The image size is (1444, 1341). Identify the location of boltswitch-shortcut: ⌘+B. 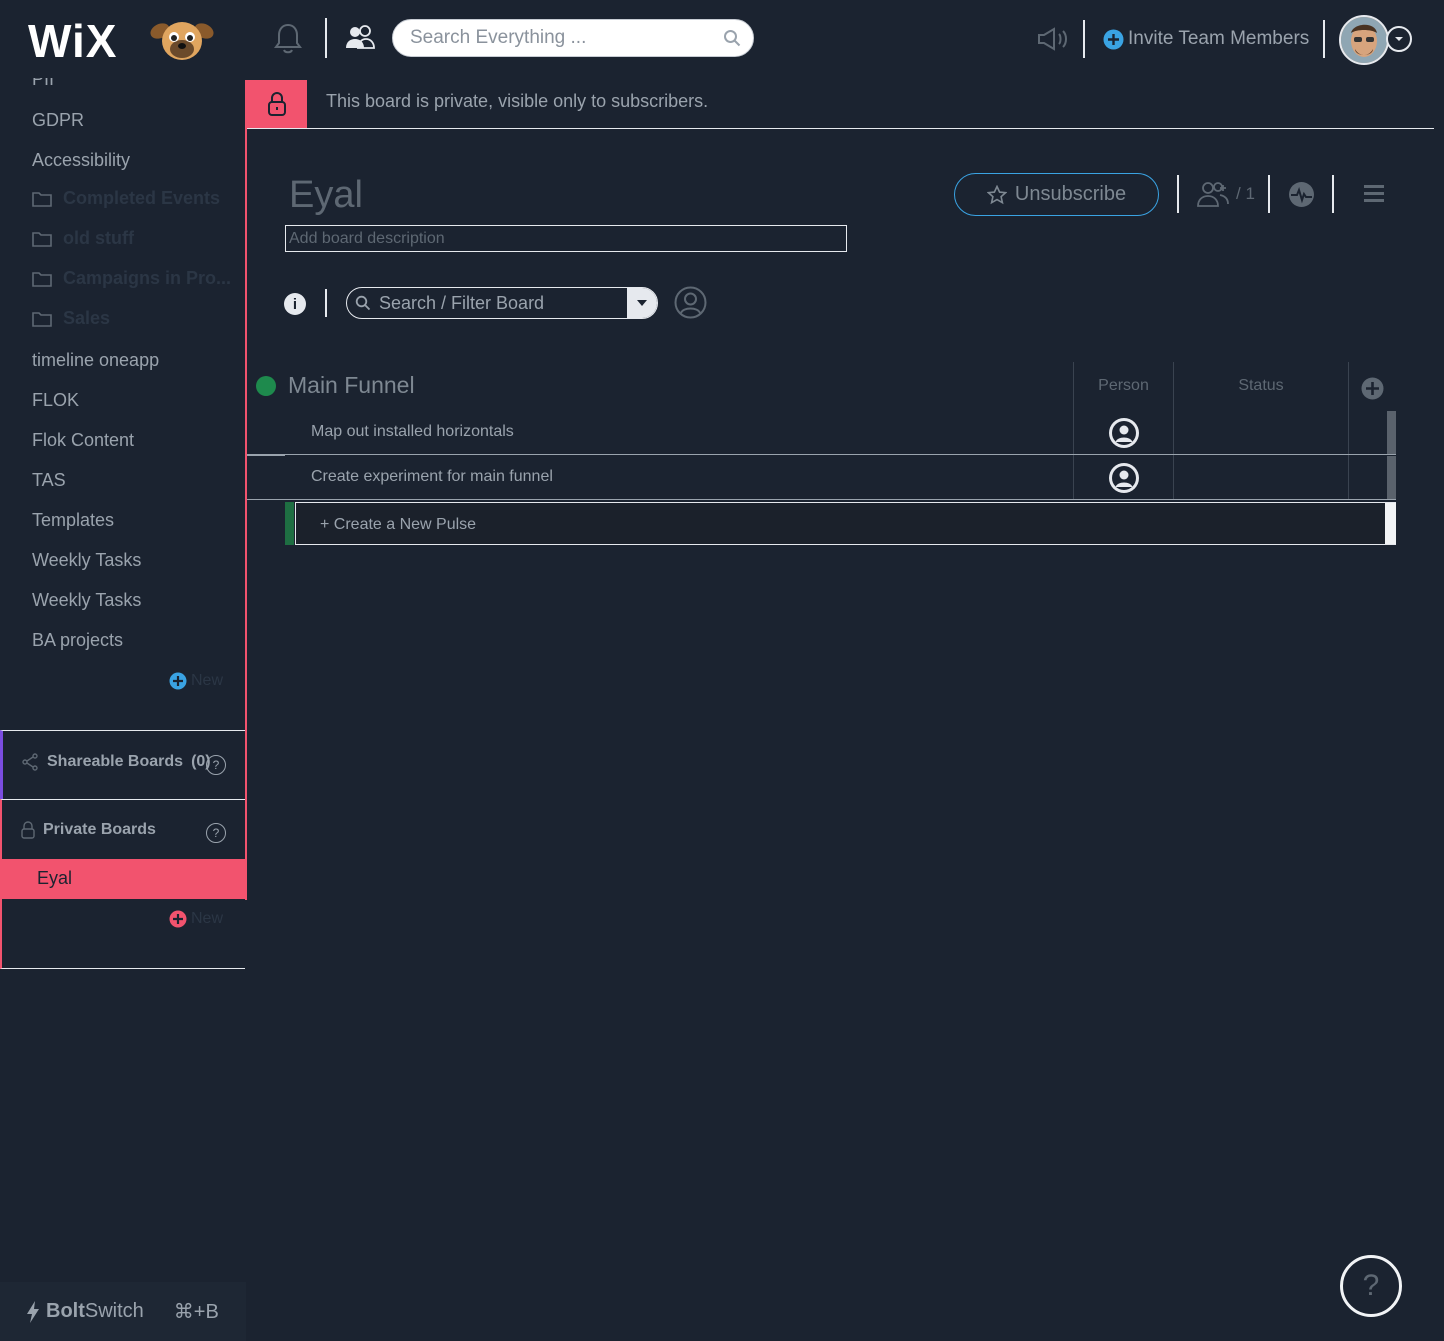
(196, 1312).